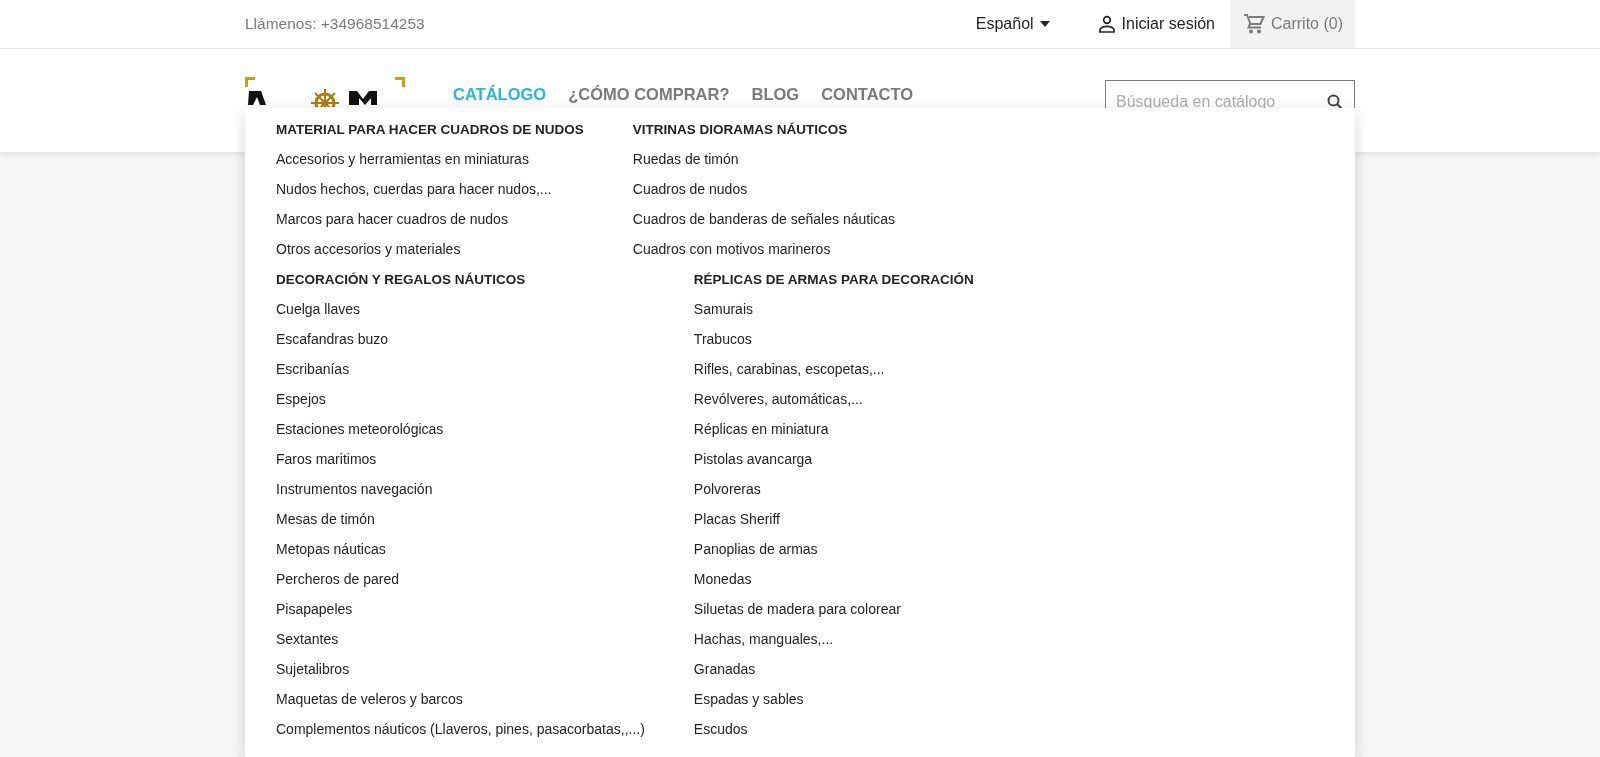  What do you see at coordinates (460, 703) in the screenshot?
I see `category-link: Maquetas de veleros y barcos` at bounding box center [460, 703].